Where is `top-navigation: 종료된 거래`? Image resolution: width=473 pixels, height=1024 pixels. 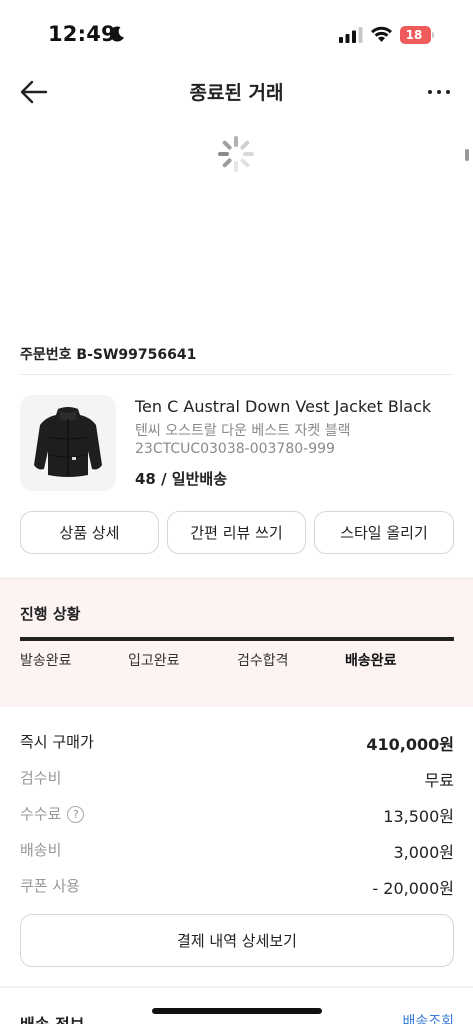 top-navigation: 종료된 거래 is located at coordinates (236, 92).